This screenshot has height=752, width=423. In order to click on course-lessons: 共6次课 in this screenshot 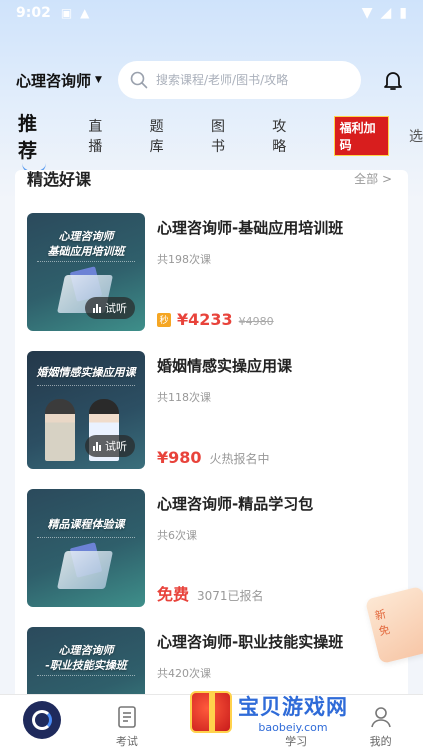, I will do `click(177, 535)`.